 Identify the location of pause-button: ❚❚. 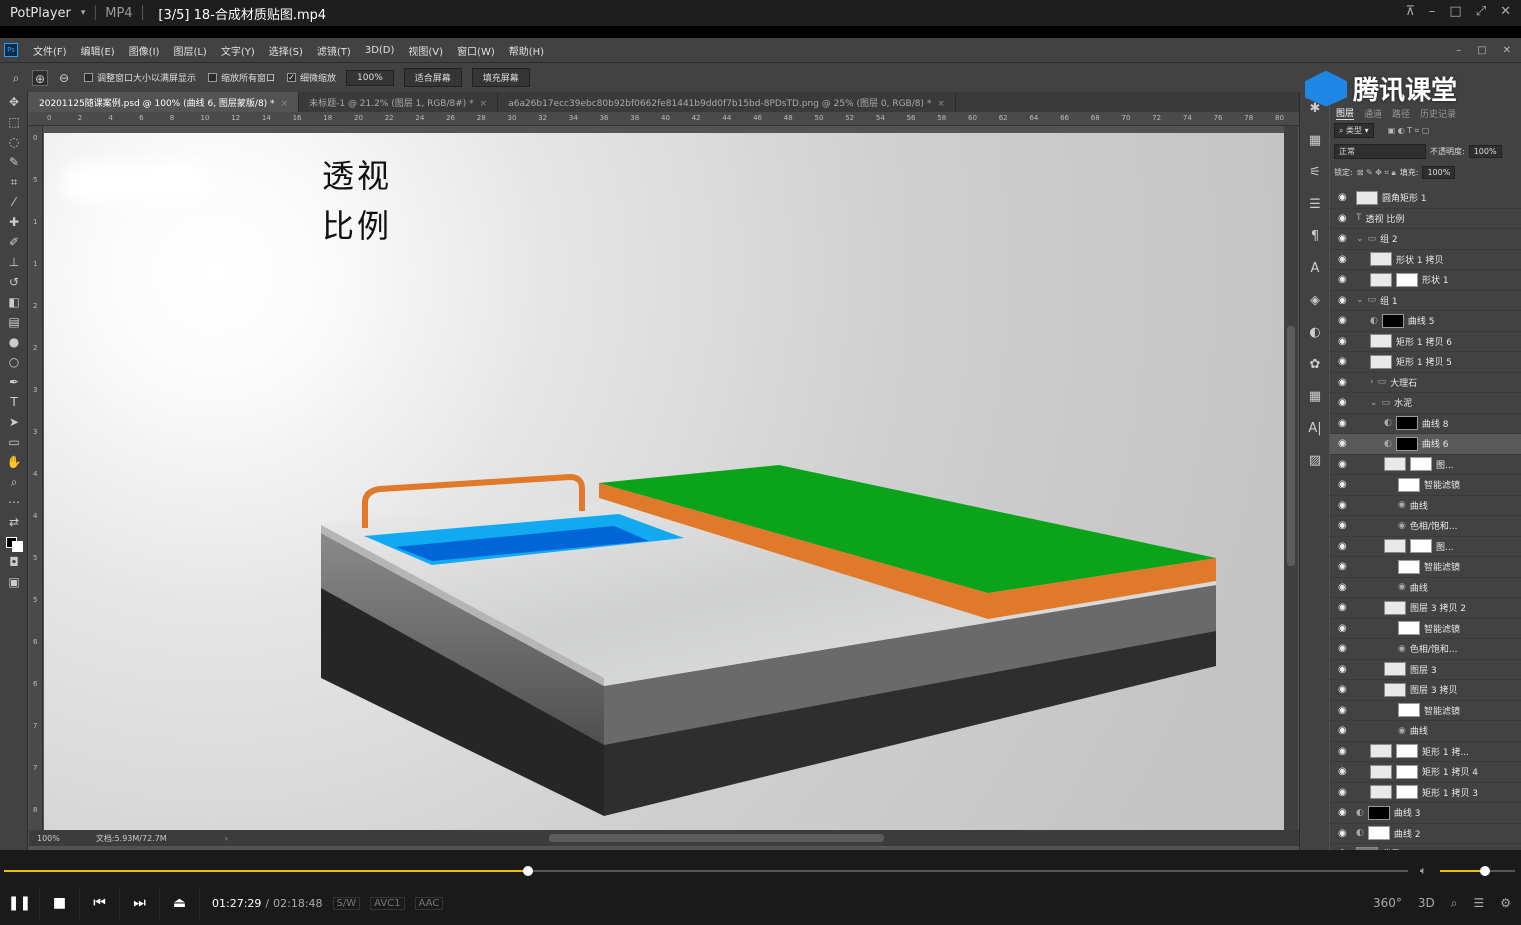
(20, 903).